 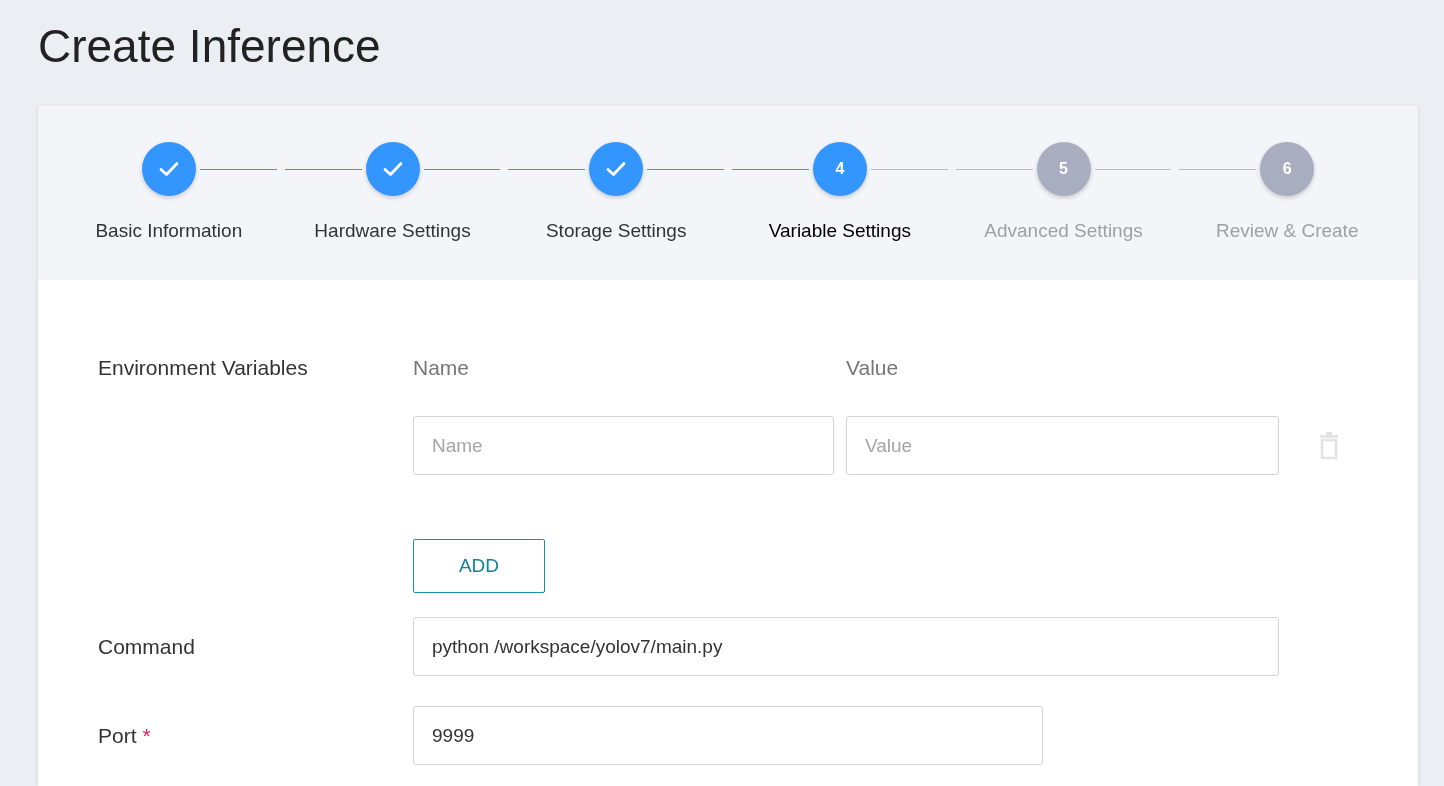 What do you see at coordinates (728, 735) in the screenshot?
I see `port-input-field: 9999` at bounding box center [728, 735].